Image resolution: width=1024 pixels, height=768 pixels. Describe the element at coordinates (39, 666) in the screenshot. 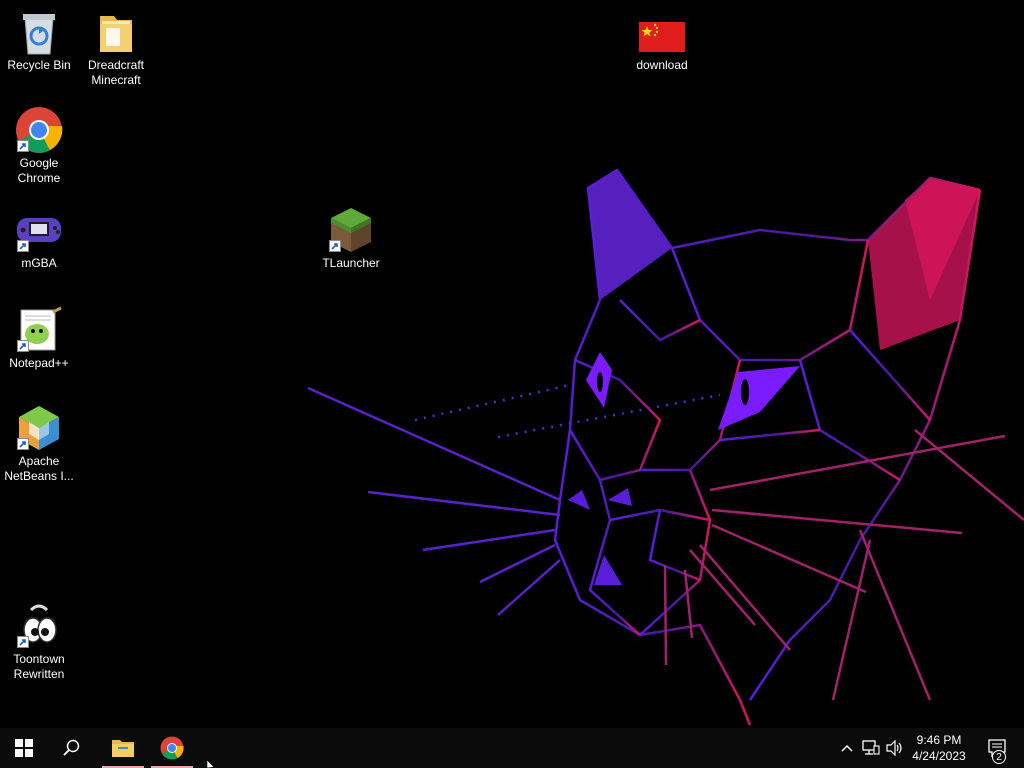

I see `desktop-icon-label: Toontown Rewritten` at that location.